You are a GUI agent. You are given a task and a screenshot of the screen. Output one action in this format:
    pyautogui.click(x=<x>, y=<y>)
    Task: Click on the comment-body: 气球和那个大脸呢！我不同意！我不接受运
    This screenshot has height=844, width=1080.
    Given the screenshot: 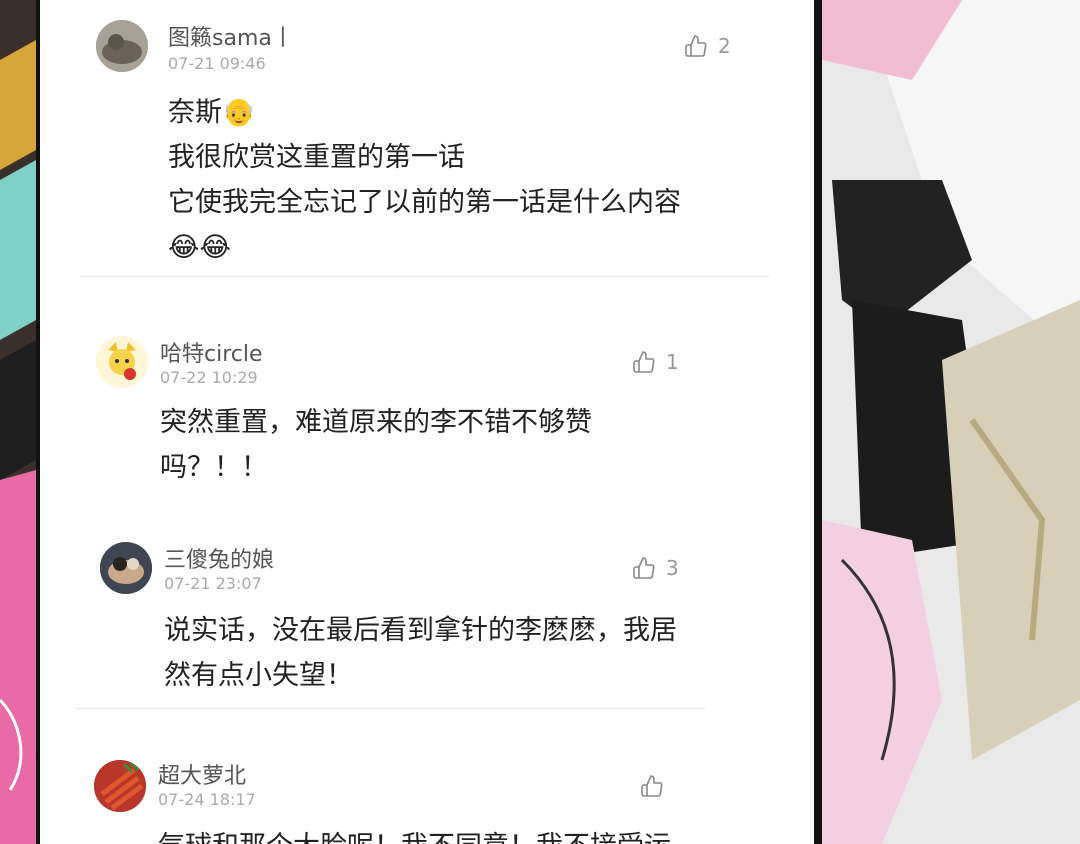 What is the action you would take?
    pyautogui.click(x=414, y=834)
    